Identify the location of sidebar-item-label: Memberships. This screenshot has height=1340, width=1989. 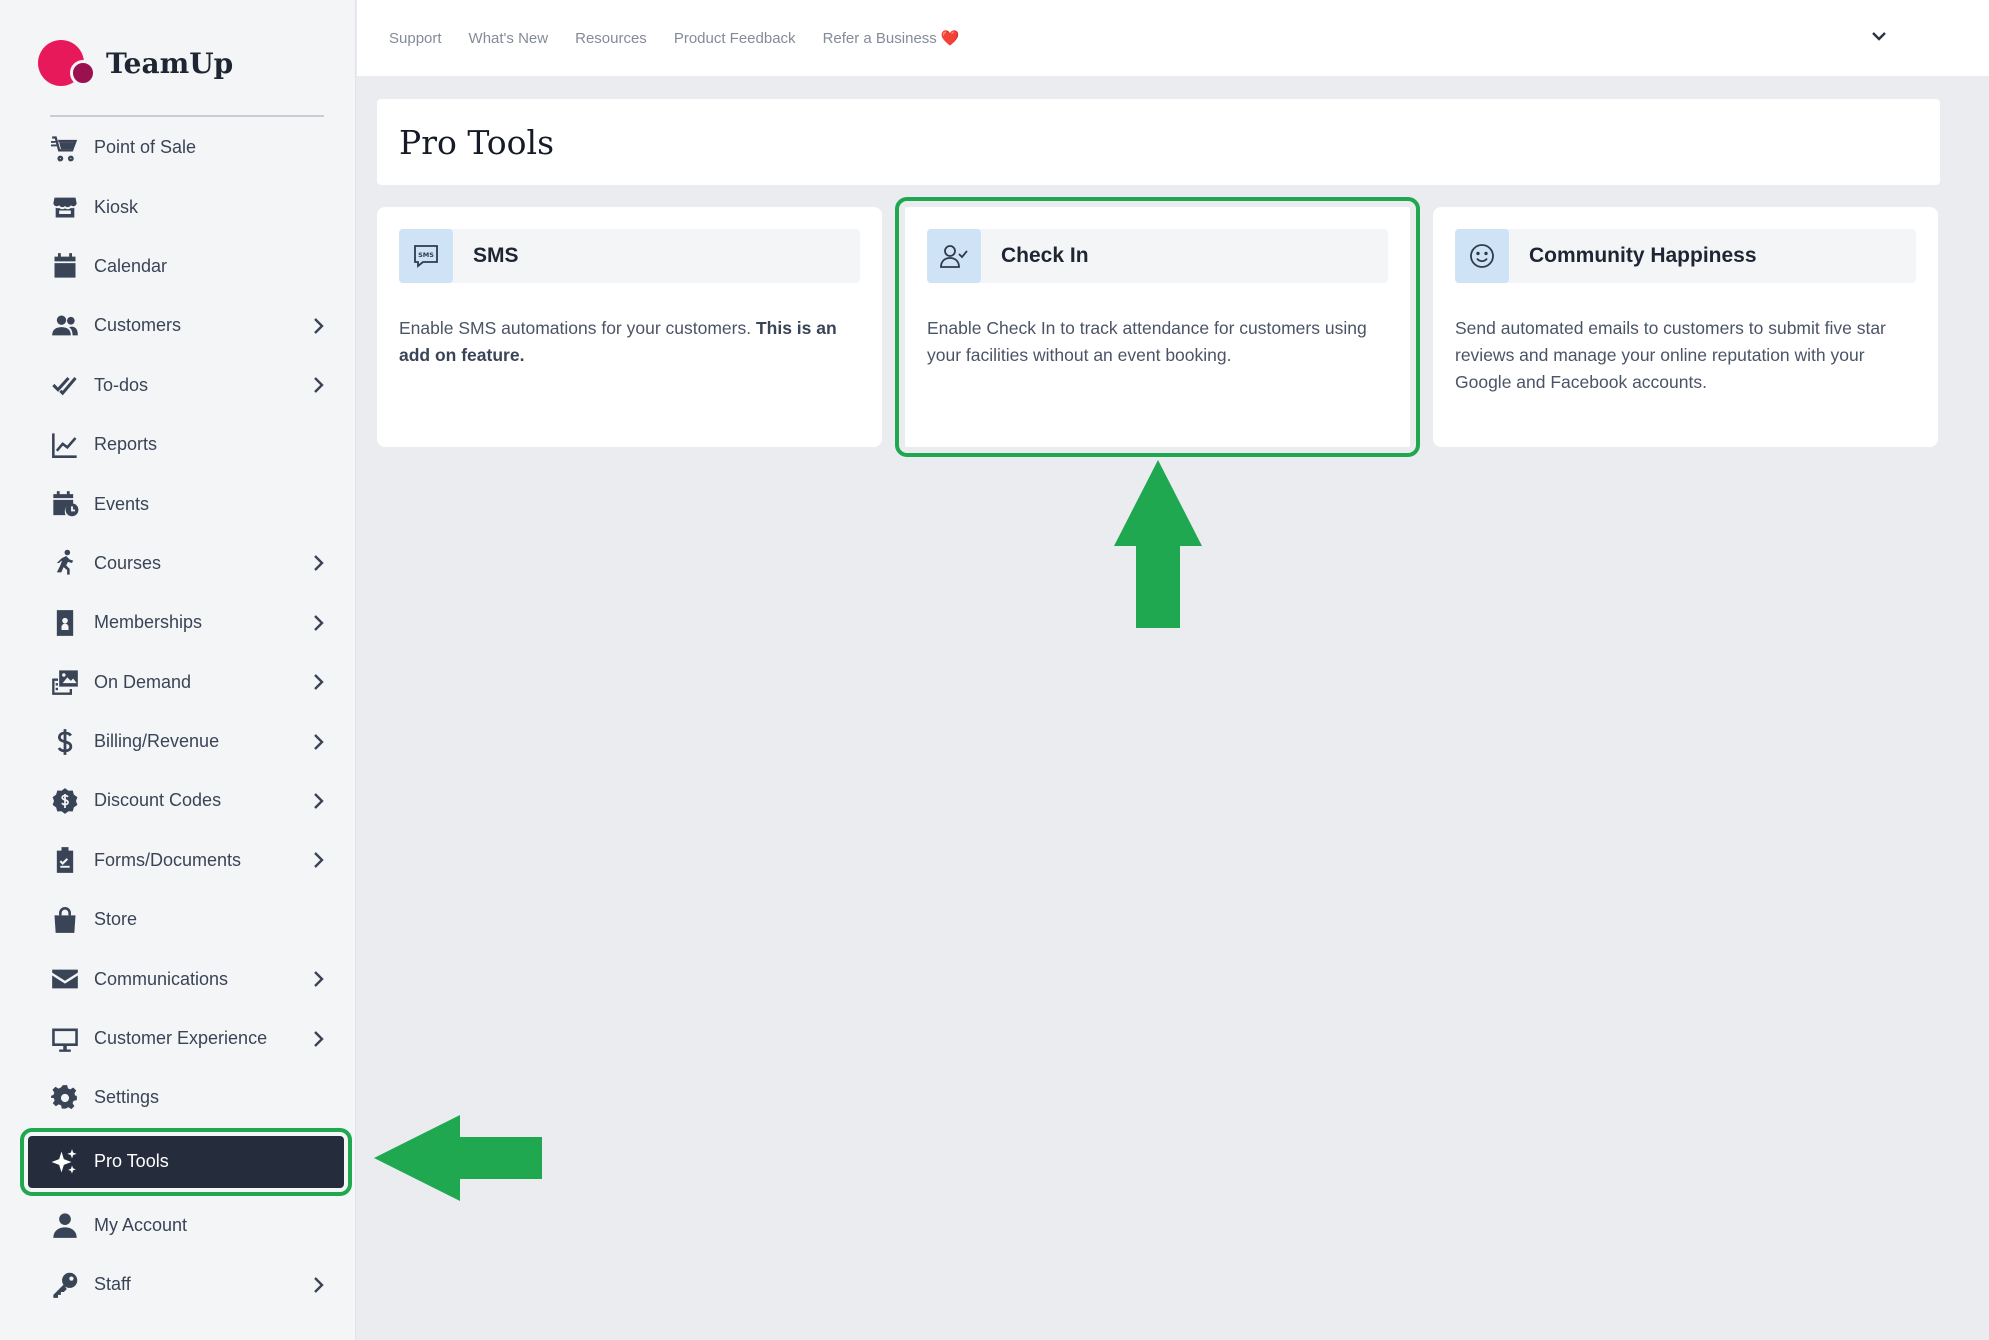
(148, 622).